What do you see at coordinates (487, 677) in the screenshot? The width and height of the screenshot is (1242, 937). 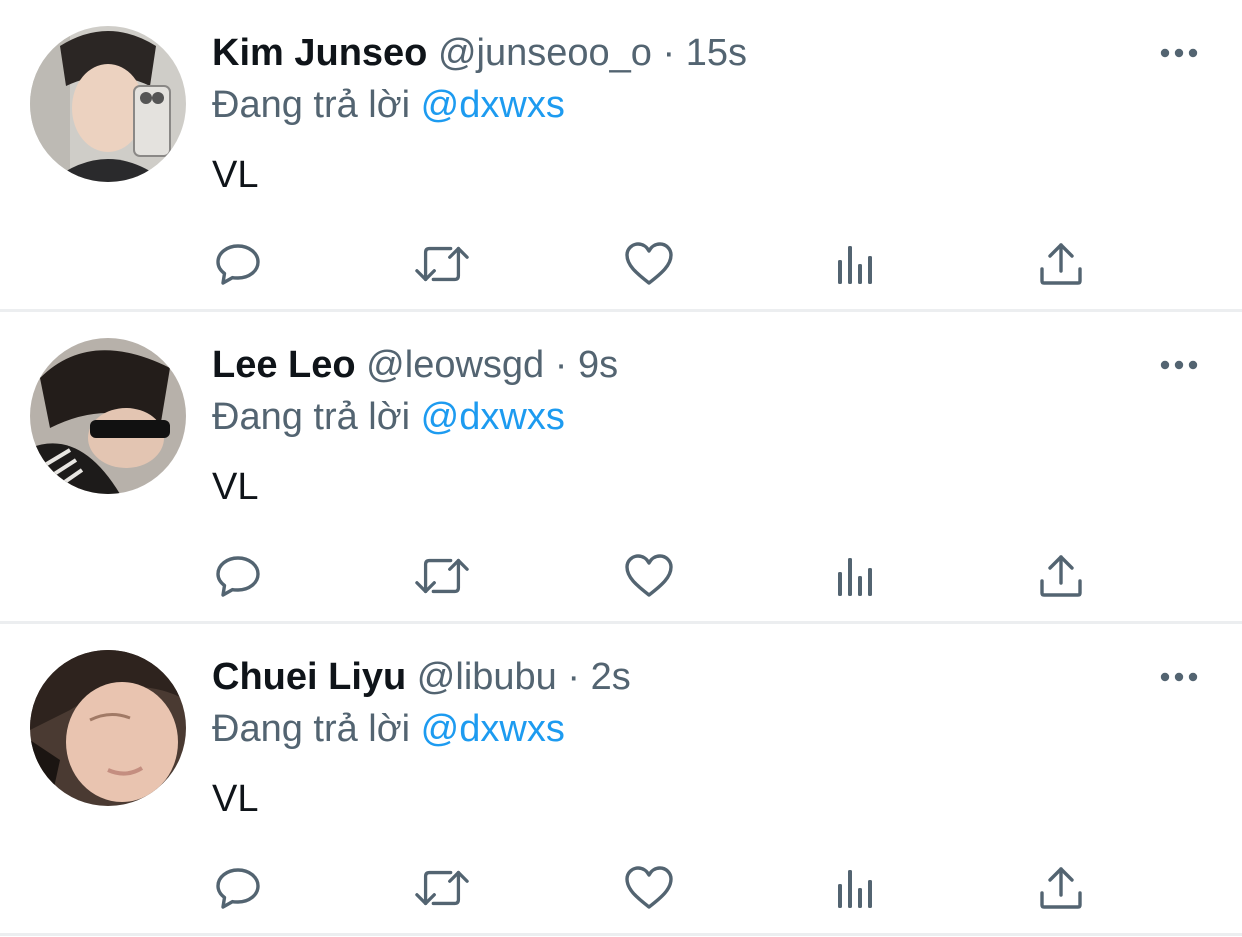 I see `user-handle: @libubu` at bounding box center [487, 677].